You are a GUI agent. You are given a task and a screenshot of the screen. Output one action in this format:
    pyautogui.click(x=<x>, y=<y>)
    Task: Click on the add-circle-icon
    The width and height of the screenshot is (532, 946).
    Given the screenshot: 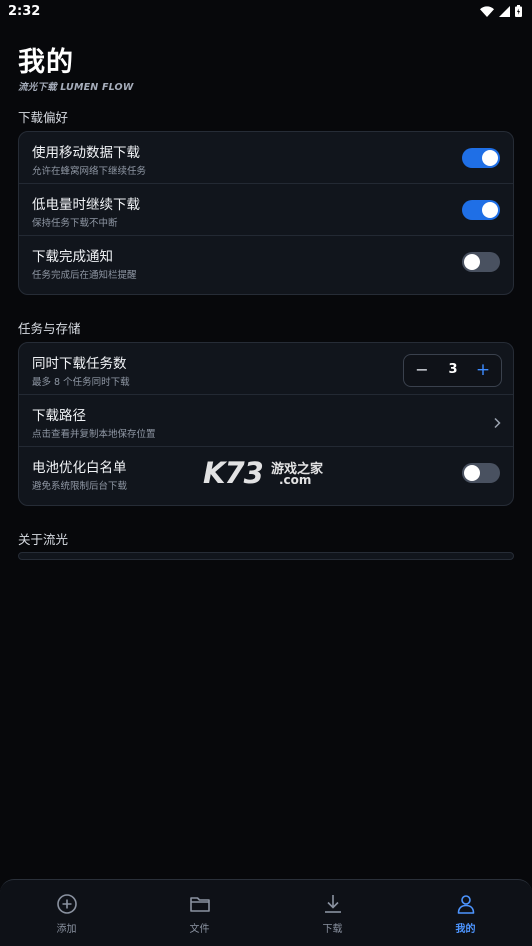 What is the action you would take?
    pyautogui.click(x=67, y=904)
    